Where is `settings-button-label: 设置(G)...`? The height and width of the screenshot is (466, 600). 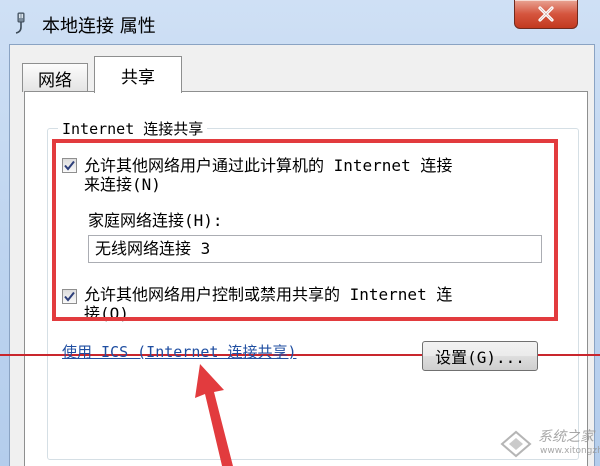
settings-button-label: 设置(G)... is located at coordinates (480, 357).